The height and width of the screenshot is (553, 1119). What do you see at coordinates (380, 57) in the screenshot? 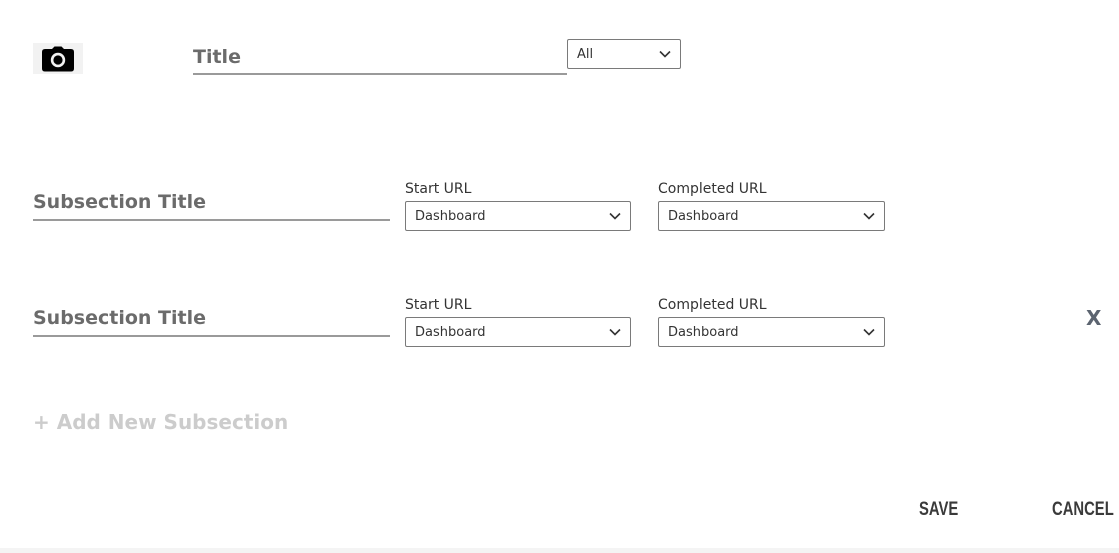
I see `title-input` at bounding box center [380, 57].